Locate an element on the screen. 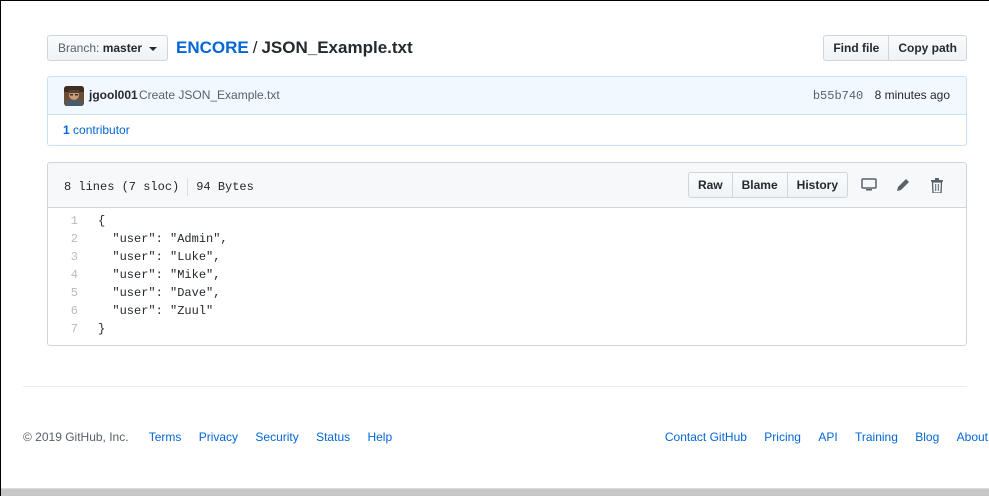  copy-path-button: Copy path is located at coordinates (927, 48).